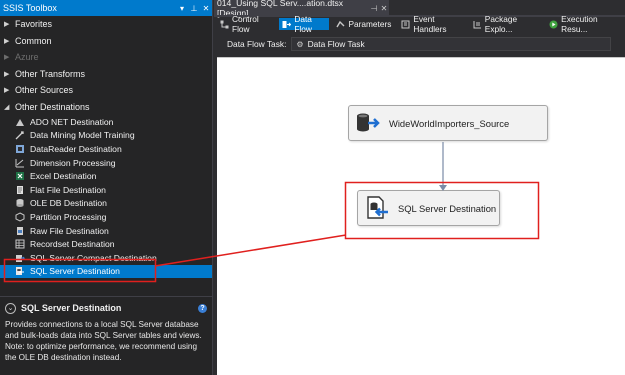 The width and height of the screenshot is (625, 375). I want to click on tab-label: Data Flow, so click(303, 24).